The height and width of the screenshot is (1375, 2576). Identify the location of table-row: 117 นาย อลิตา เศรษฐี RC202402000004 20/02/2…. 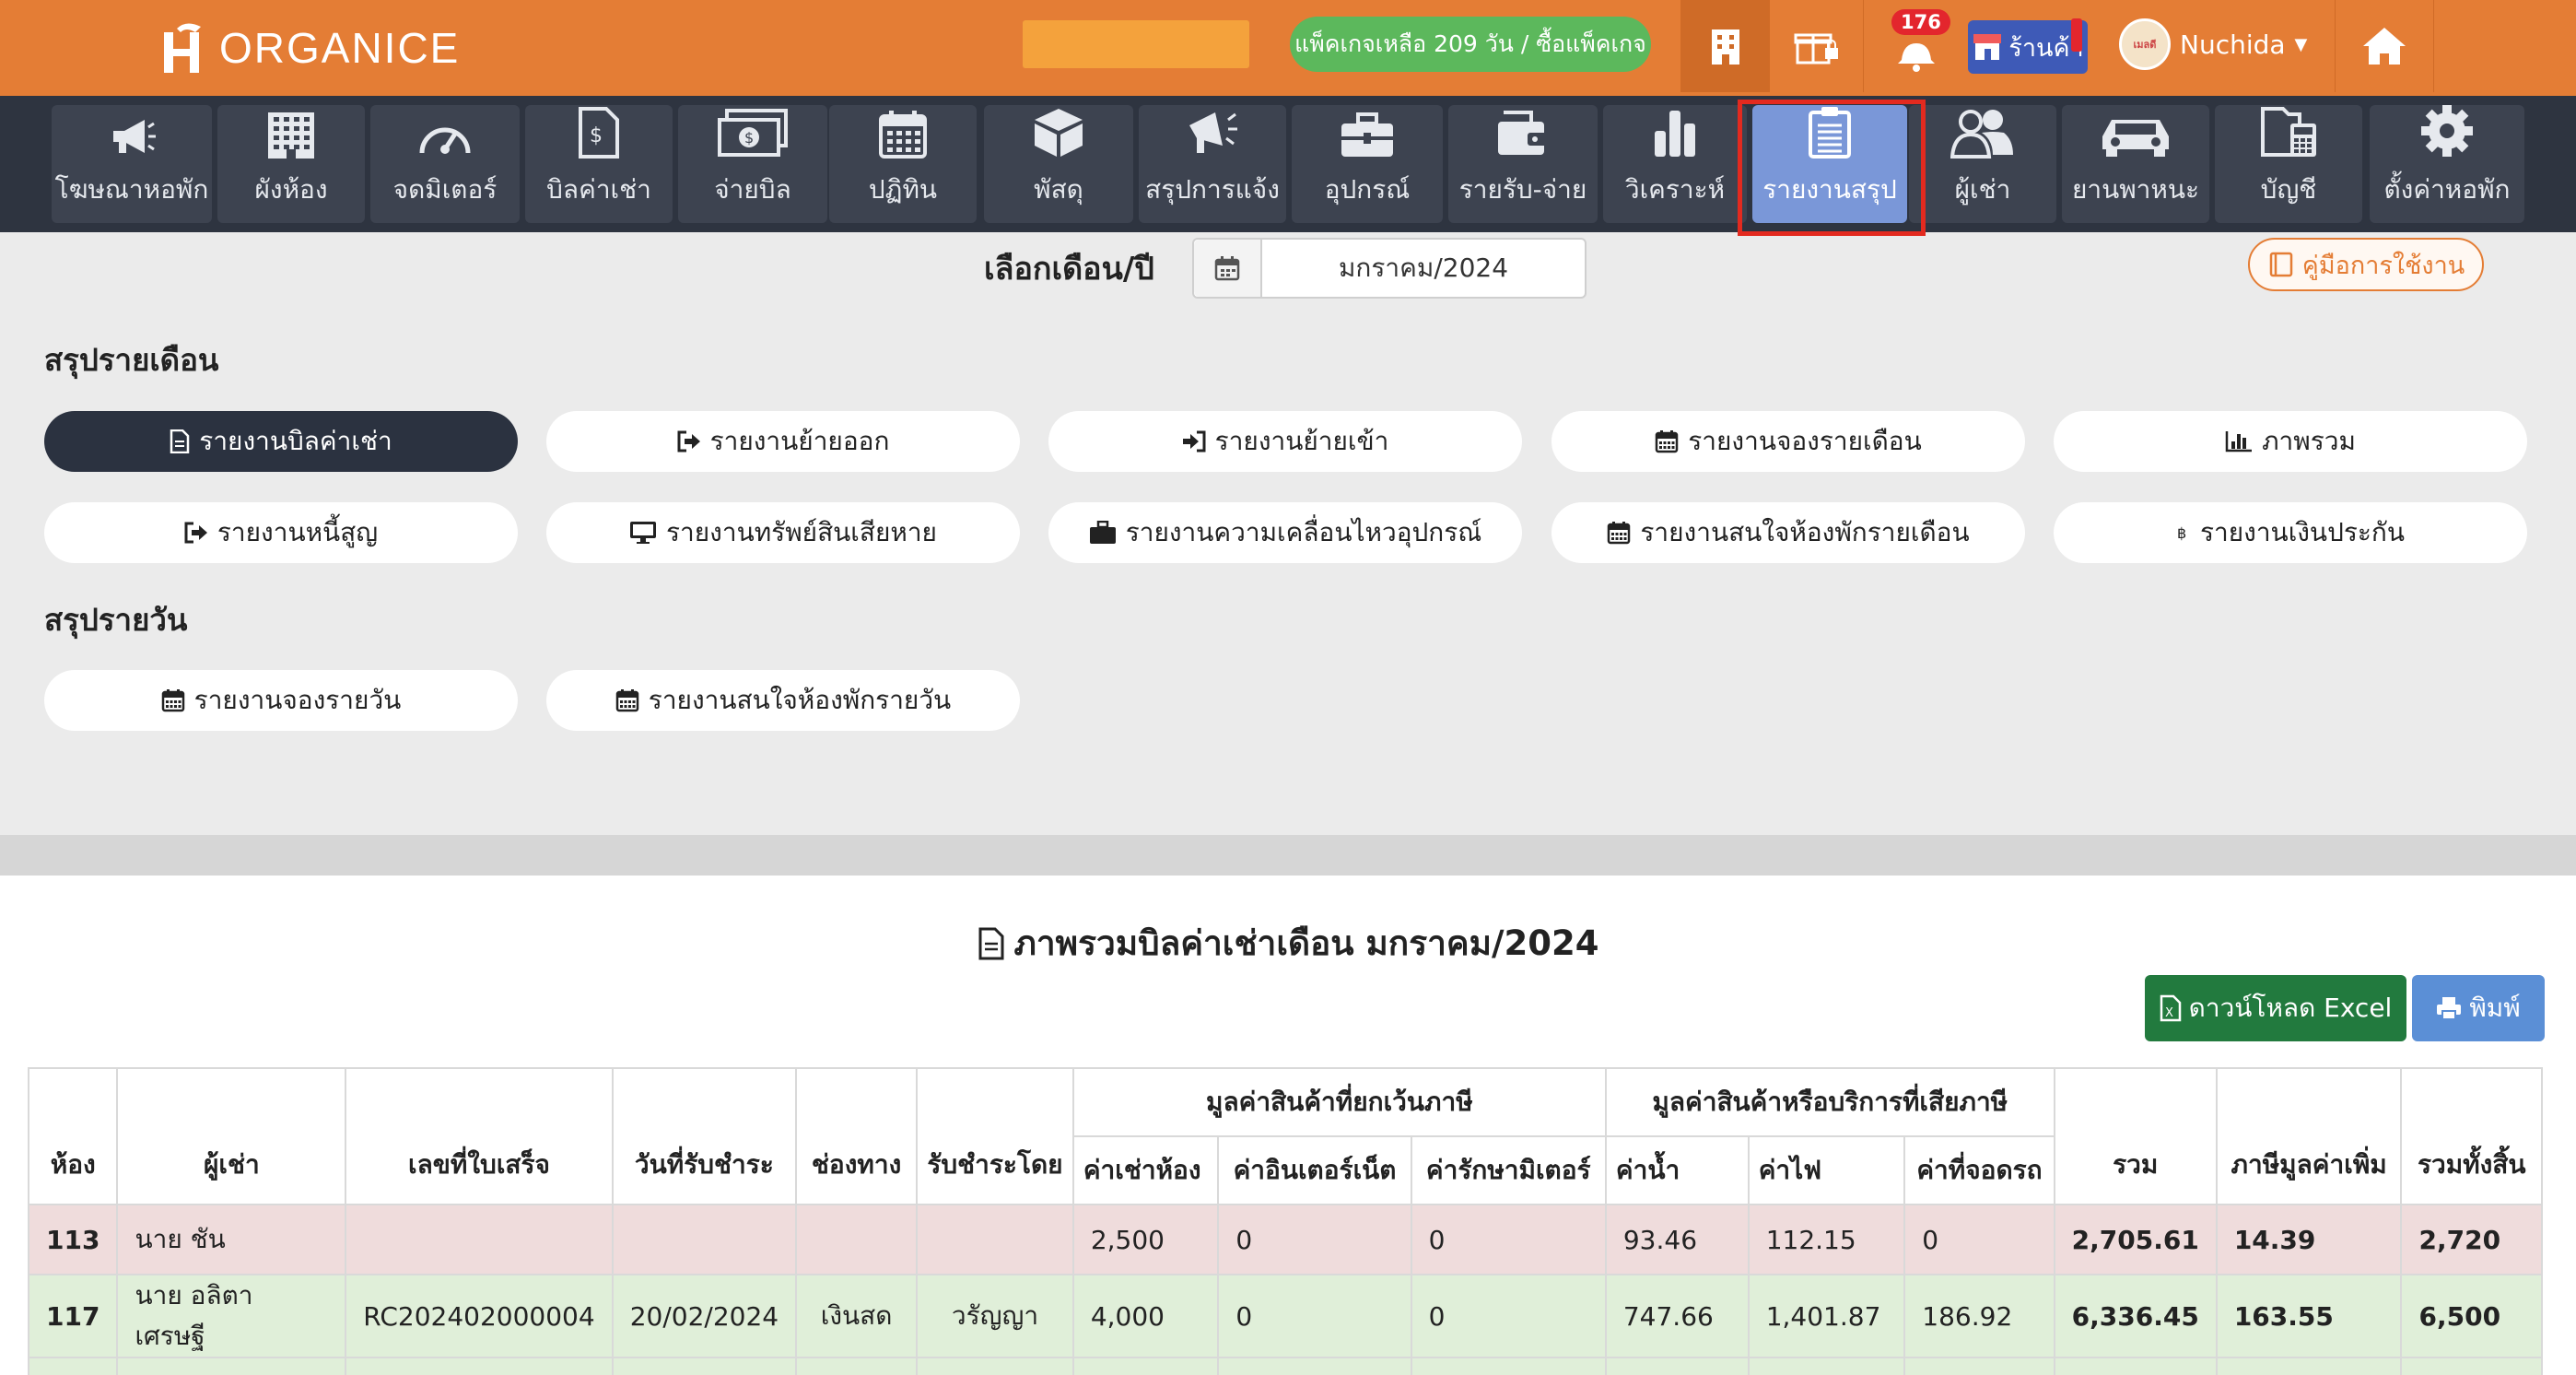
(1285, 1316).